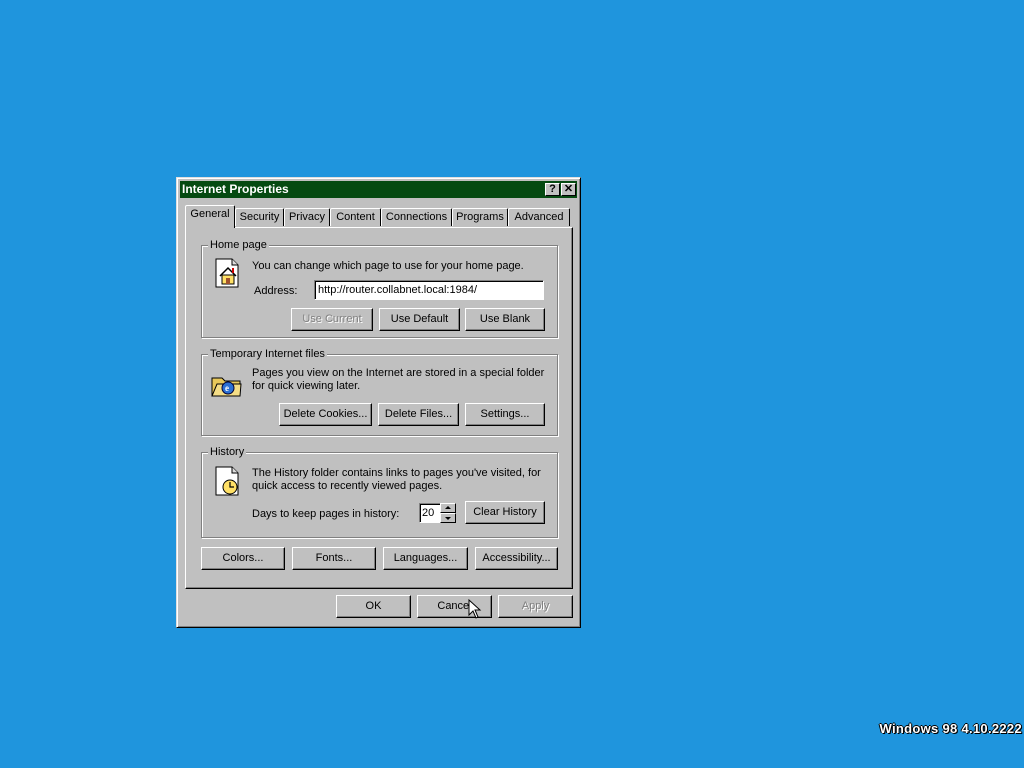 This screenshot has width=1024, height=768. Describe the element at coordinates (210, 216) in the screenshot. I see `tab-general: General` at that location.